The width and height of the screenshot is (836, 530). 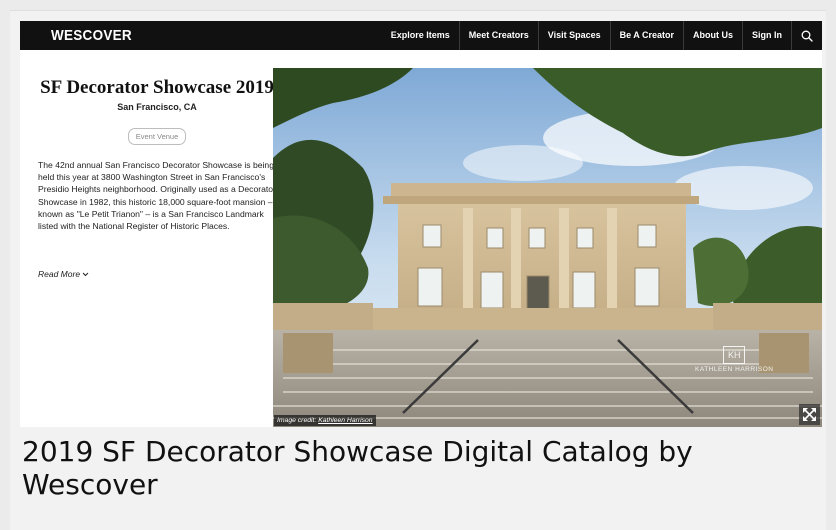 I want to click on nav-be-a-creator: Be A Creator, so click(x=646, y=35).